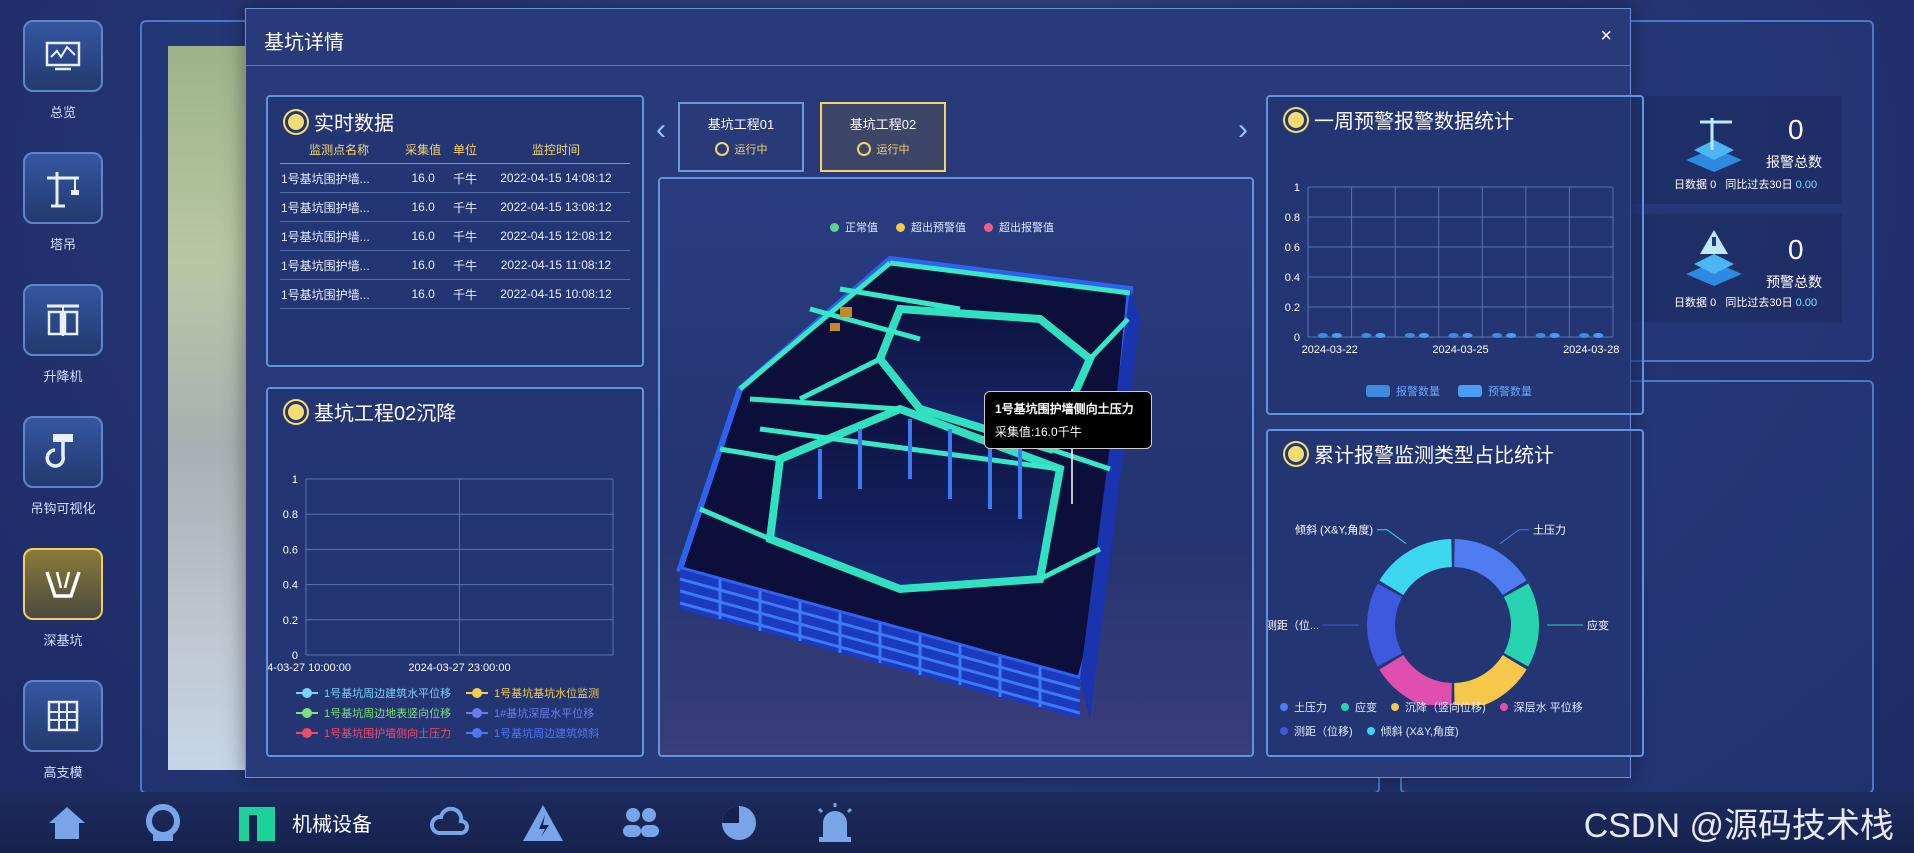 This screenshot has height=853, width=1914. I want to click on nav-label: 吊钩可视化, so click(63, 508).